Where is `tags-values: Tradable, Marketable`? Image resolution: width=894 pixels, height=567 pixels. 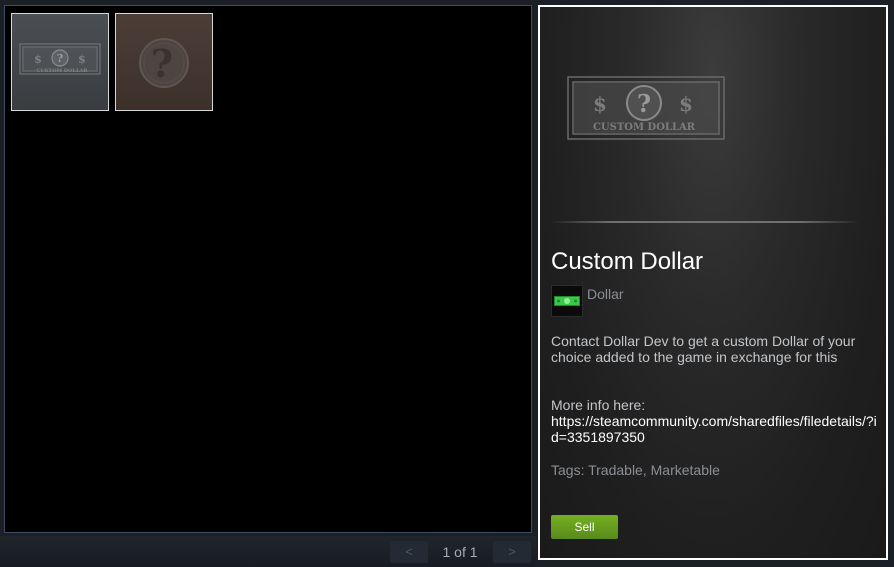
tags-values: Tradable, Marketable is located at coordinates (654, 470).